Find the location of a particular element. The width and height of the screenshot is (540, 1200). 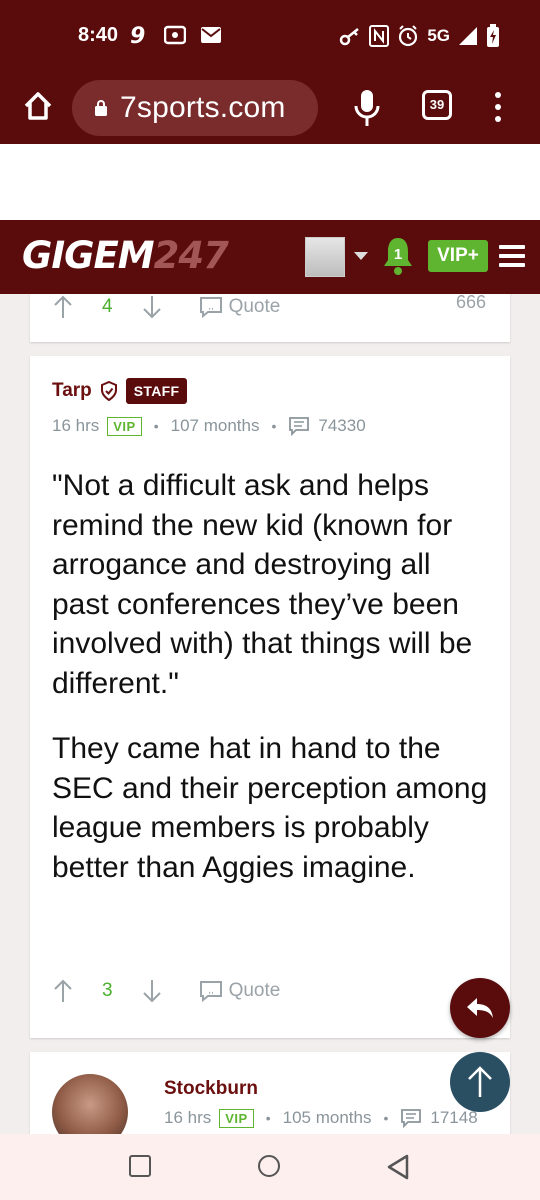

prev-post-actions: 4 ,, Quote is located at coordinates (166, 307).